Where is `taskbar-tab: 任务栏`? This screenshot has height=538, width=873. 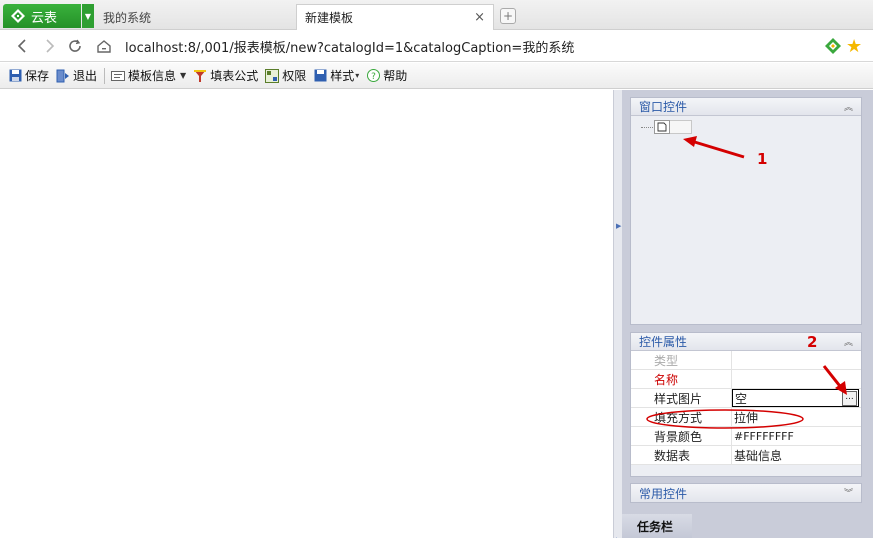
taskbar-tab: 任务栏 is located at coordinates (657, 526).